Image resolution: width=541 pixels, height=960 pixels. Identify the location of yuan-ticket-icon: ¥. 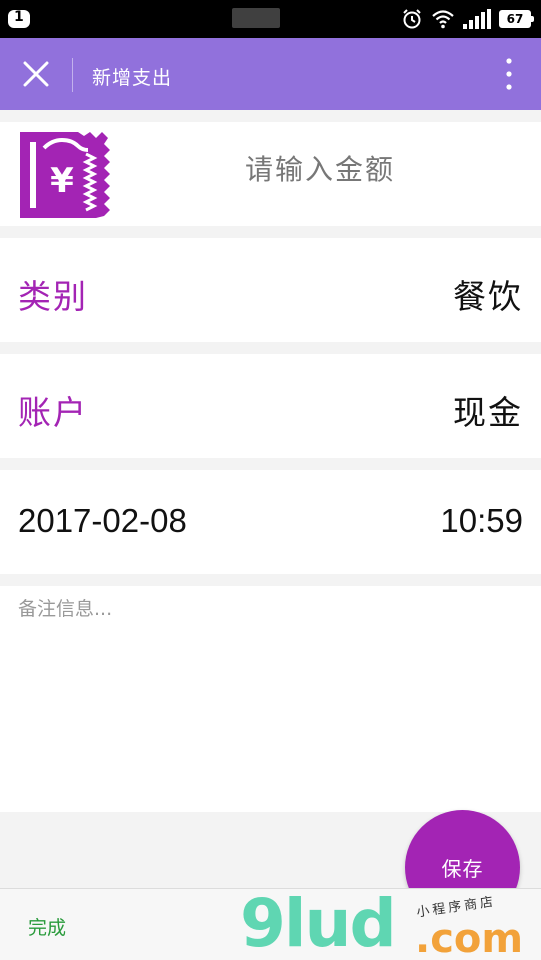
(65, 175).